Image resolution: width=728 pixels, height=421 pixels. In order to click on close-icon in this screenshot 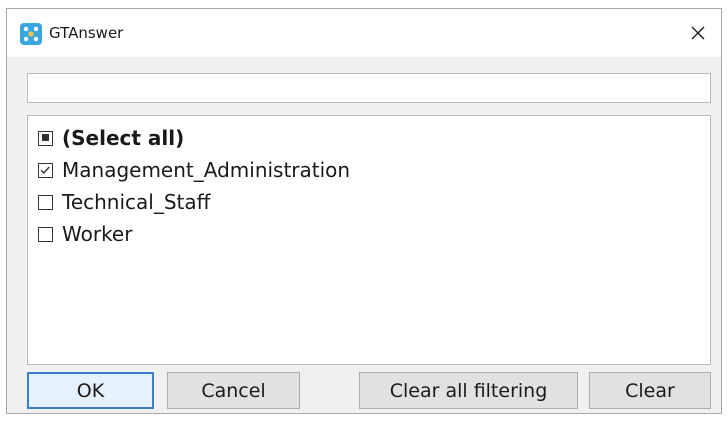, I will do `click(698, 33)`.